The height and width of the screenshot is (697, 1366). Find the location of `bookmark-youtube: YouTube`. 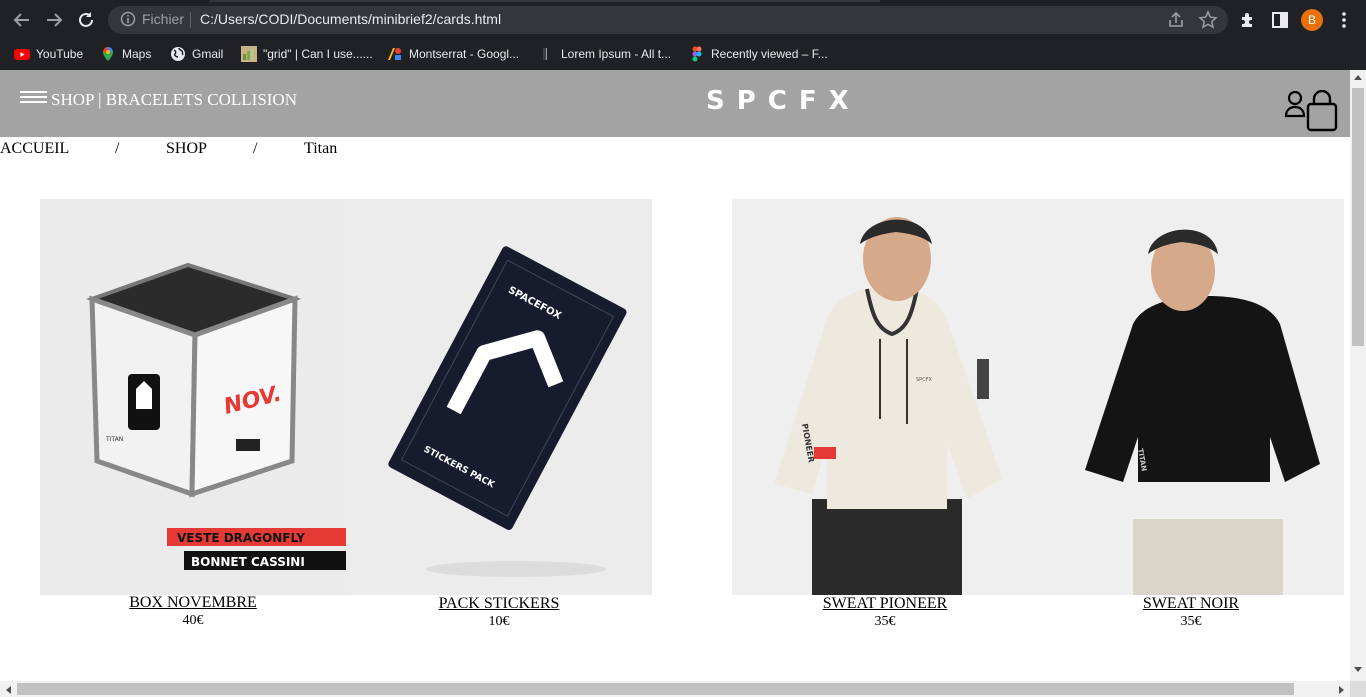

bookmark-youtube: YouTube is located at coordinates (48, 54).